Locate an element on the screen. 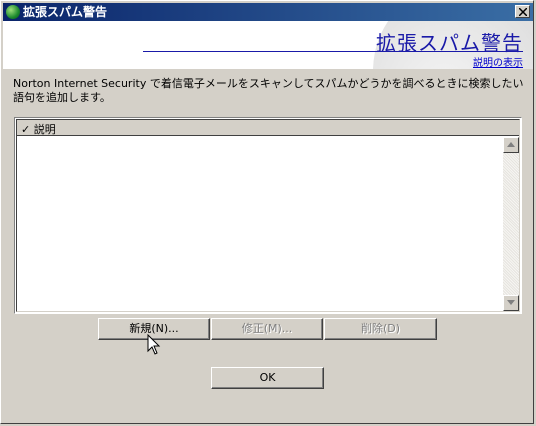  check-icon: ✓ is located at coordinates (26, 129).